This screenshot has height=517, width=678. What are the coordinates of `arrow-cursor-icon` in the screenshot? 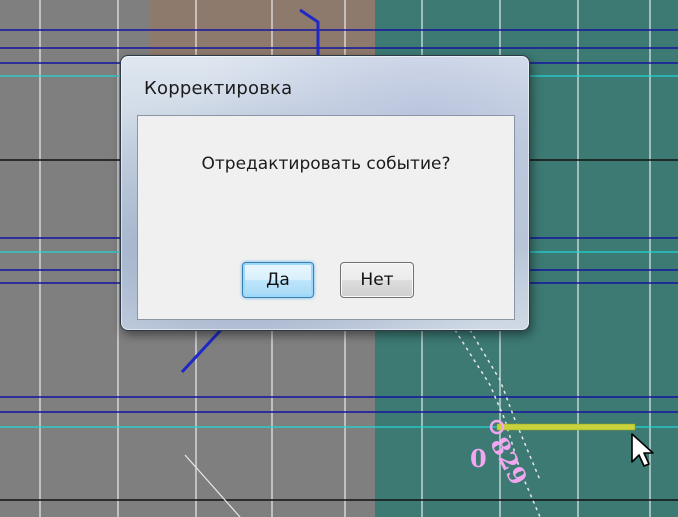 It's located at (642, 450).